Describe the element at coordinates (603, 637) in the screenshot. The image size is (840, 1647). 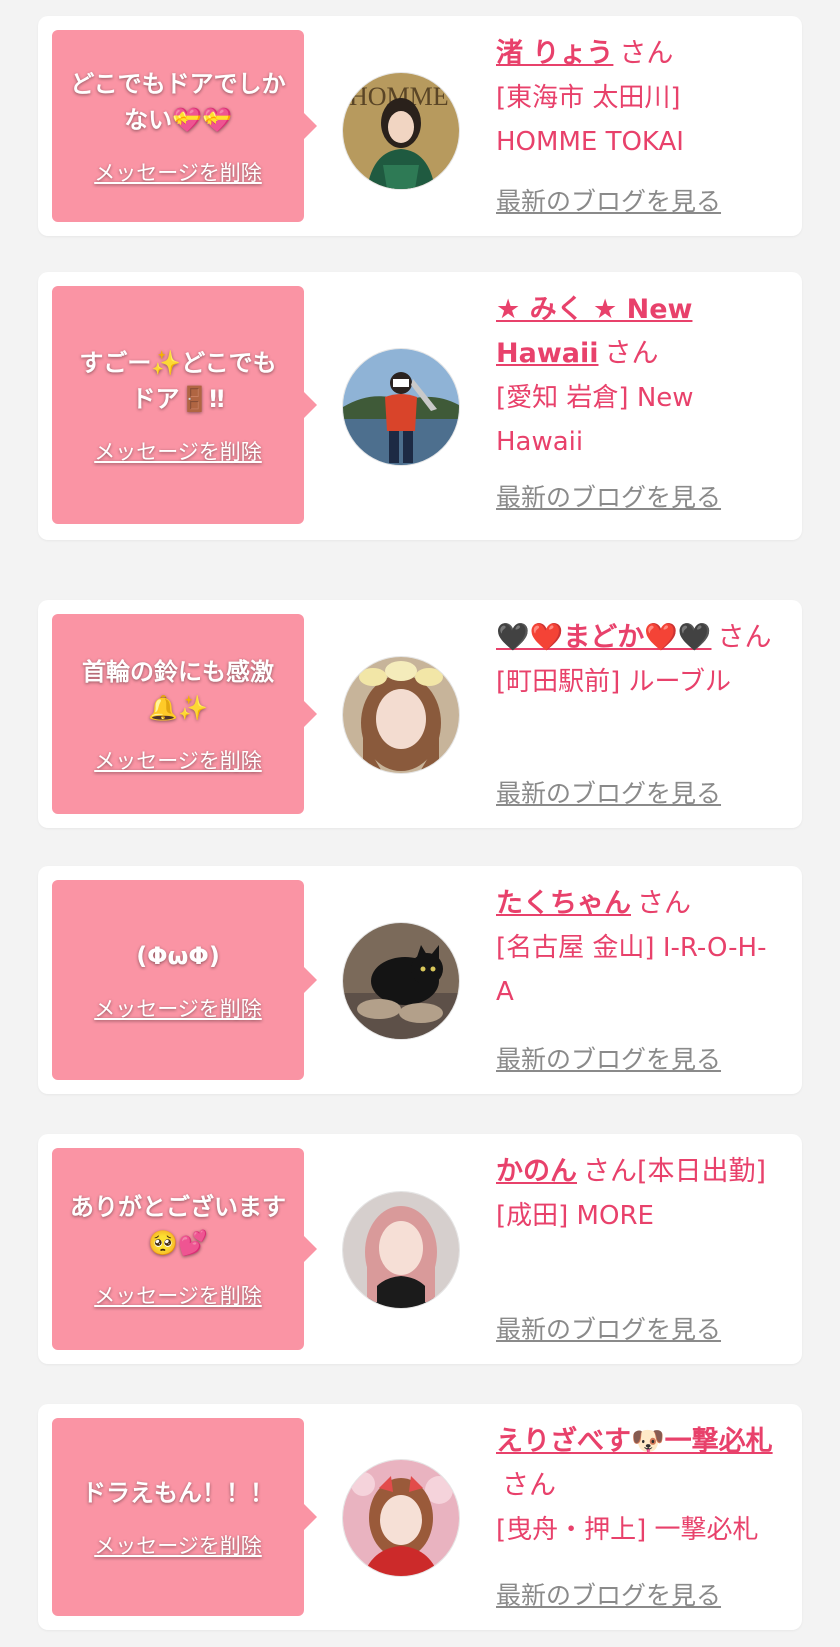
I see `profile-name-link: 🖤❤️まどか❤️🖤` at that location.